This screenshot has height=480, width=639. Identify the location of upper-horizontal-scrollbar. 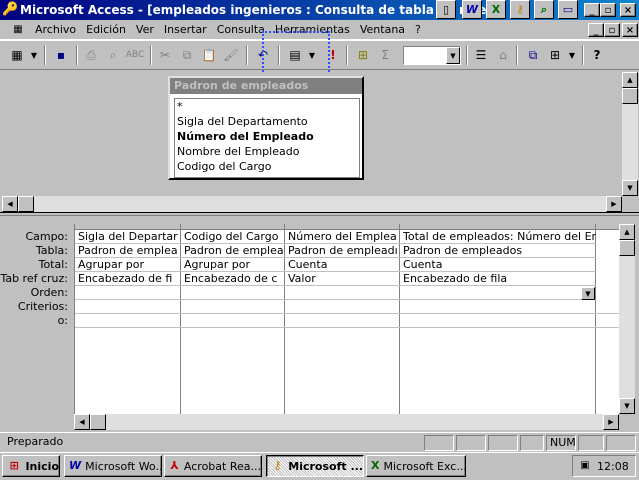
(312, 204).